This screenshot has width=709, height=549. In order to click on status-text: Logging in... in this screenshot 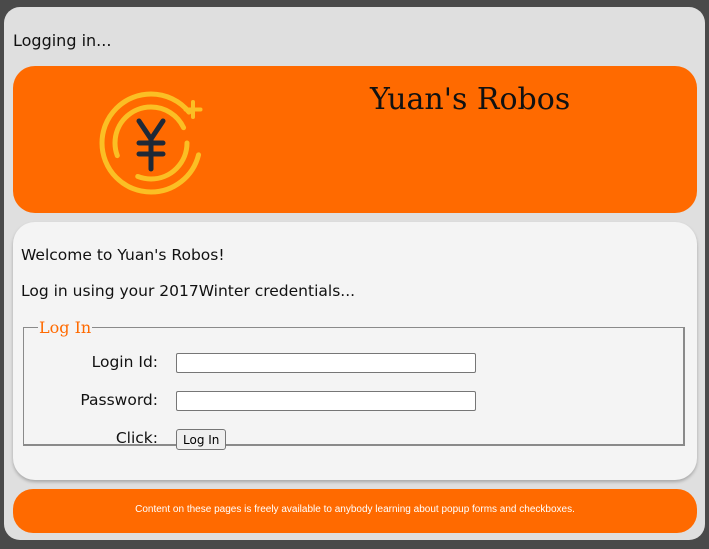, I will do `click(62, 40)`.